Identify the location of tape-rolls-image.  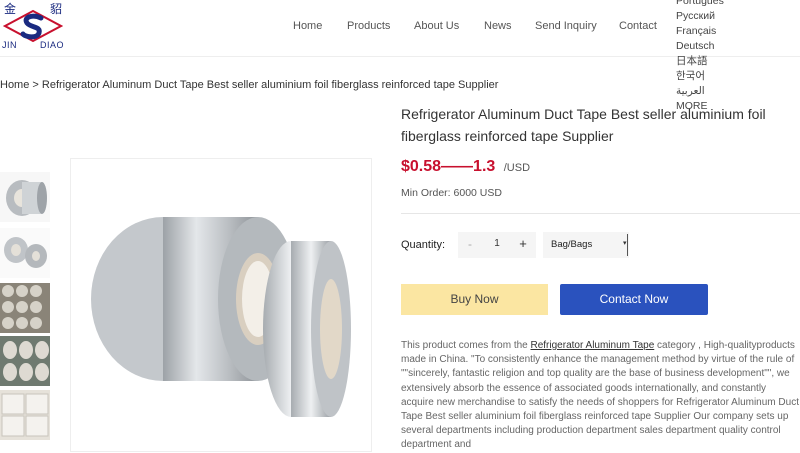
(221, 317).